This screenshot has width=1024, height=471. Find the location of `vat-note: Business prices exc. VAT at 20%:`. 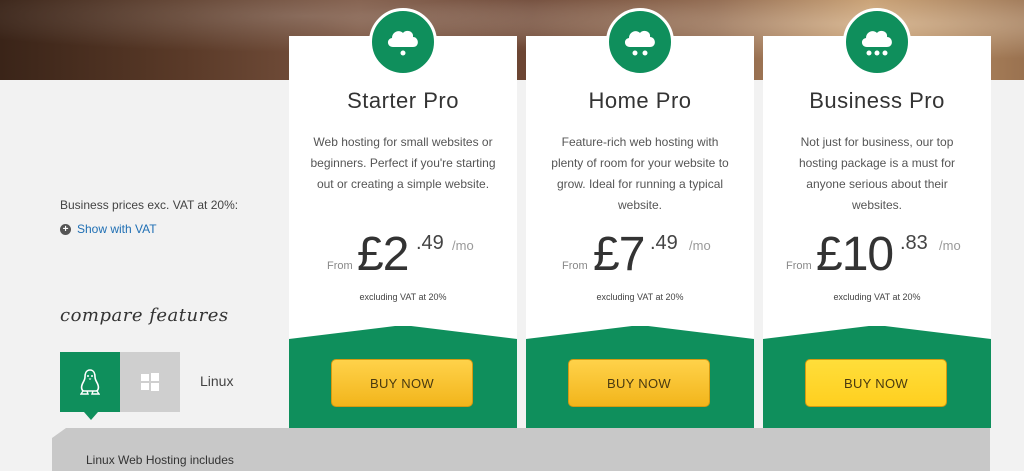

vat-note: Business prices exc. VAT at 20%: is located at coordinates (149, 205).